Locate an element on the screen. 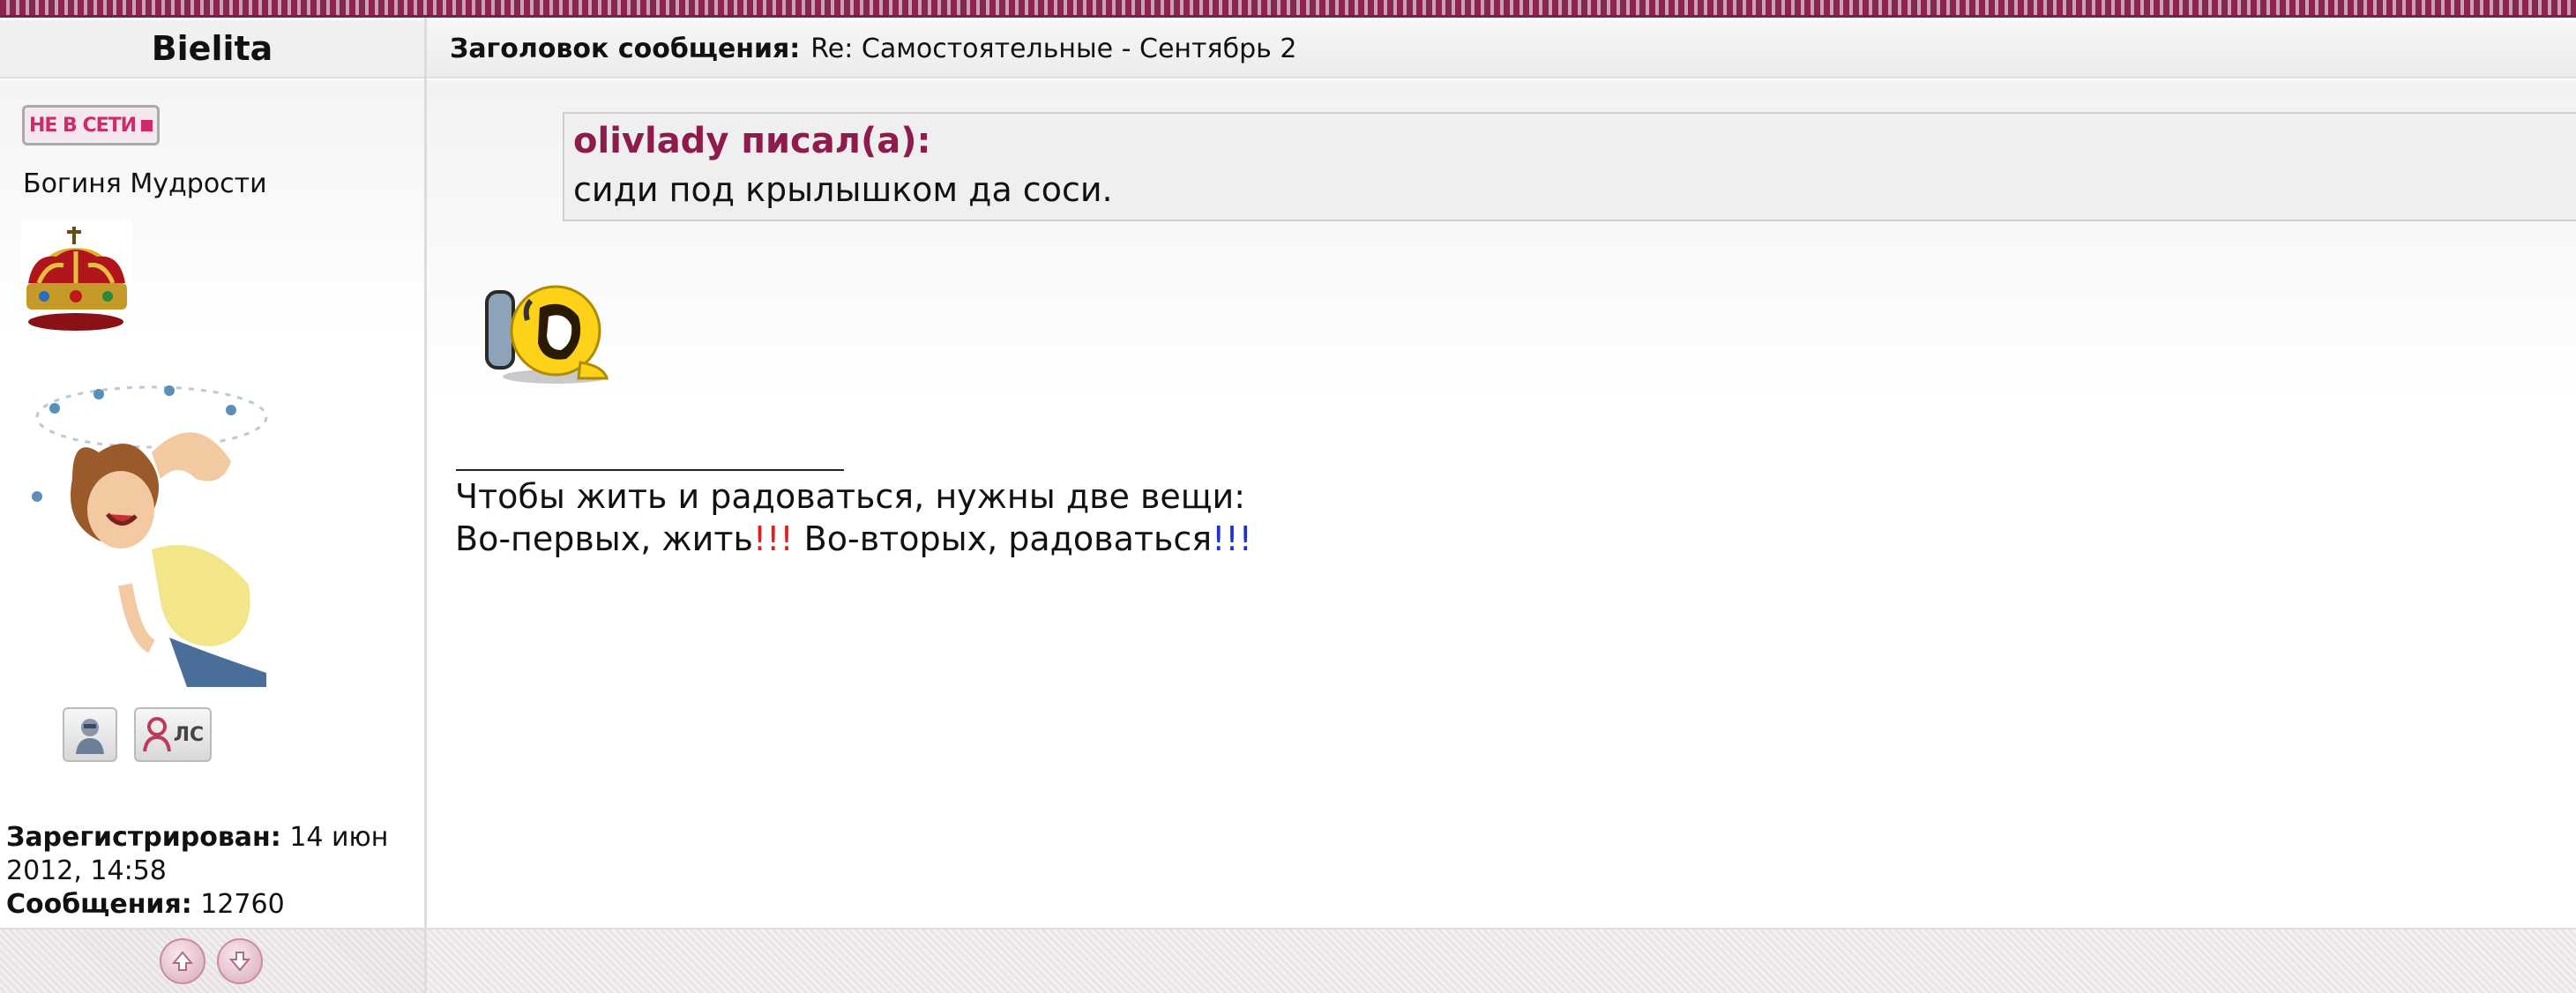 The width and height of the screenshot is (2576, 993). private-message-icon is located at coordinates (156, 735).